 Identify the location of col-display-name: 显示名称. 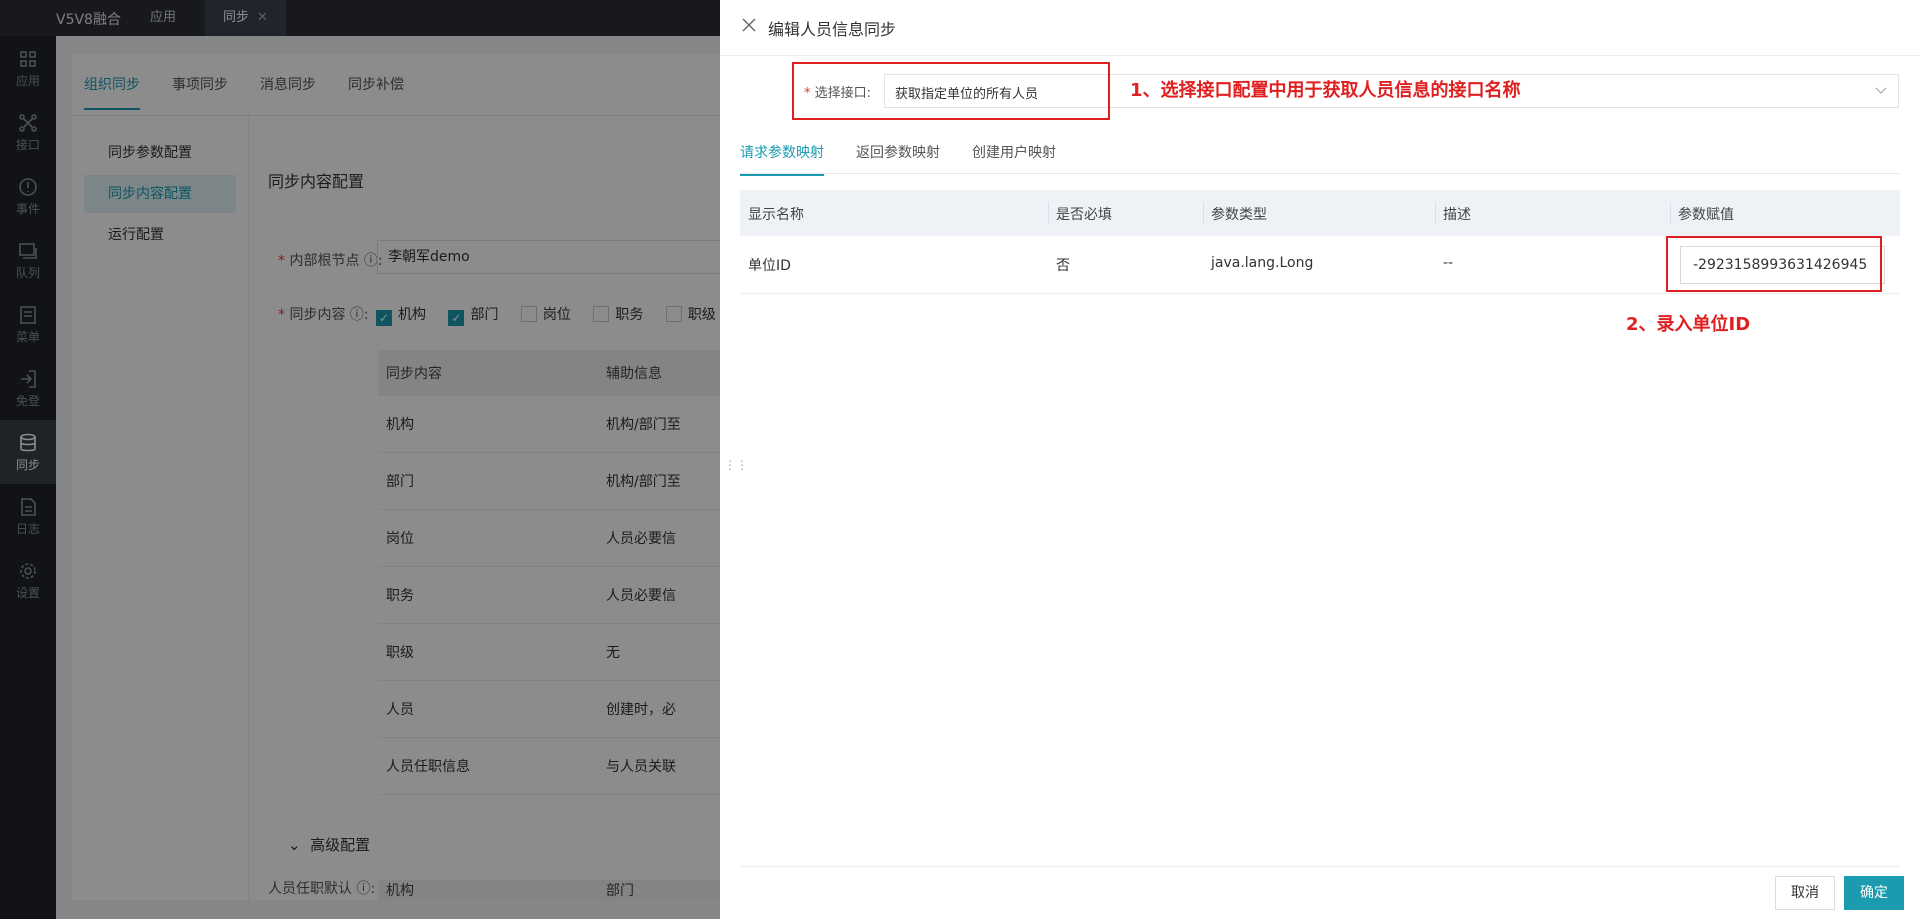
(776, 215).